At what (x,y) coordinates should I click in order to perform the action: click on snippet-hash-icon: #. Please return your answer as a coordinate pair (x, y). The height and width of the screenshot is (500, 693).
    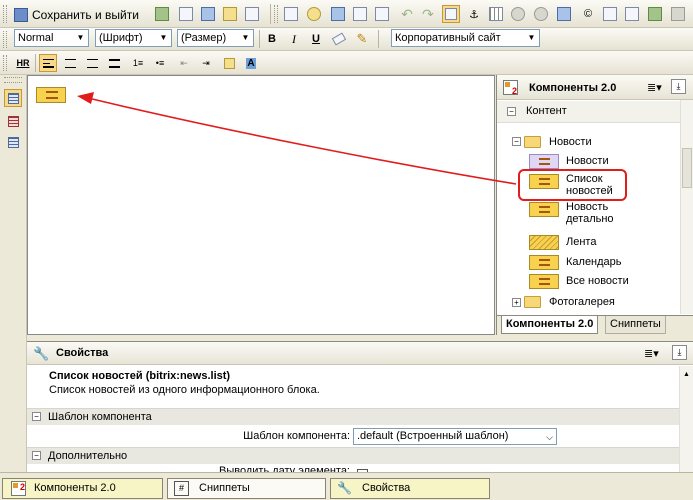
    Looking at the image, I should click on (181, 488).